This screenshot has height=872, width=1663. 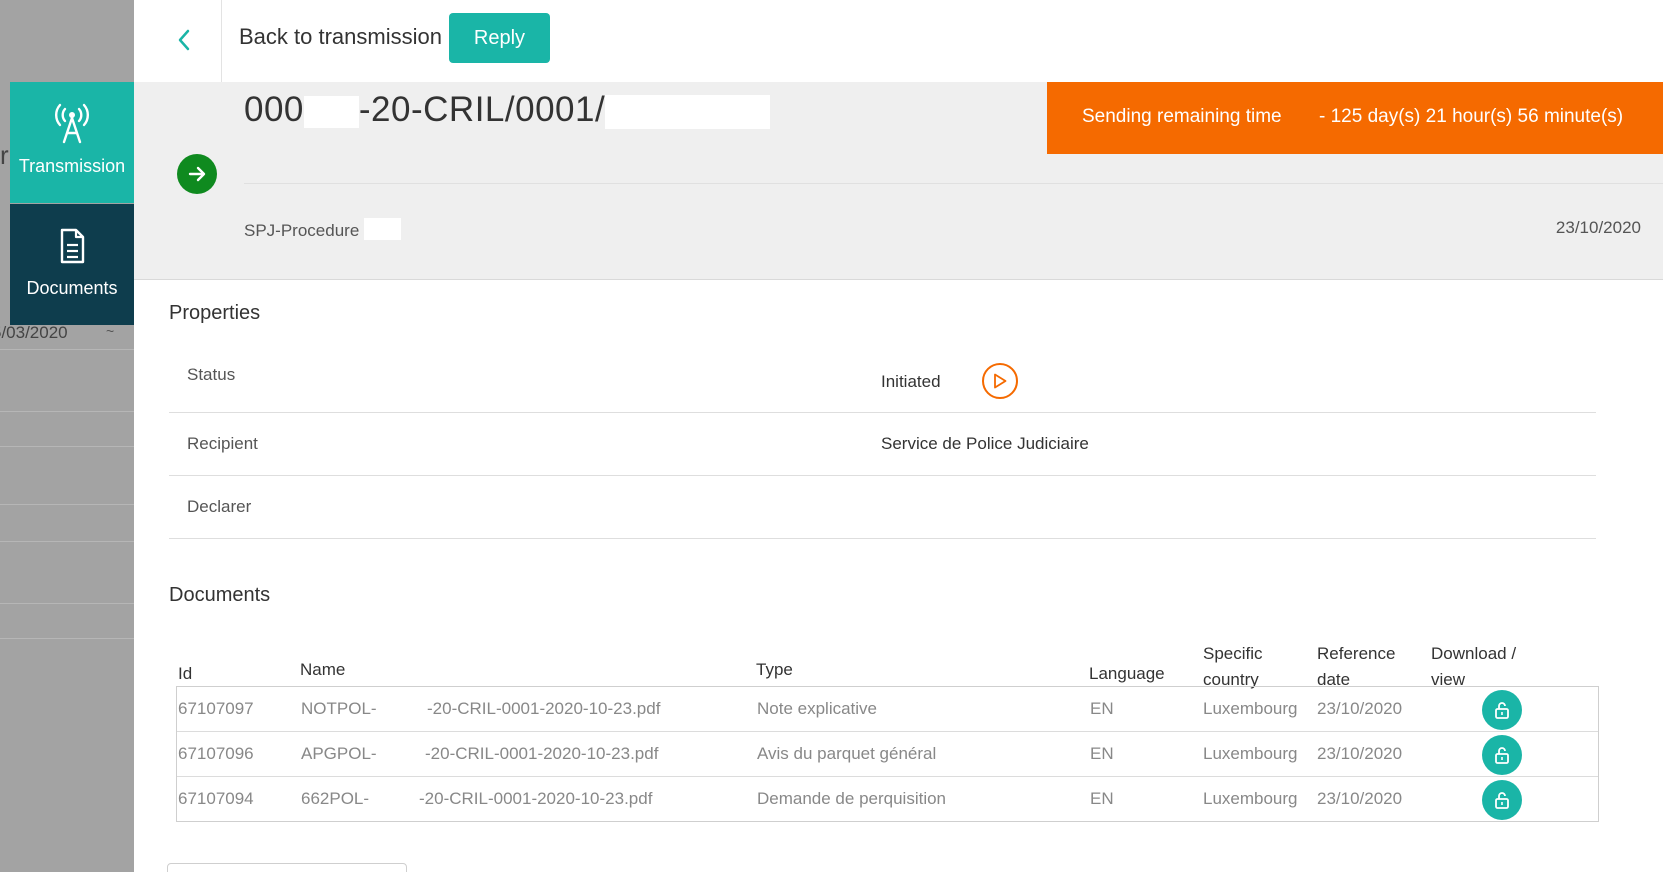 I want to click on document-icon, so click(x=72, y=246).